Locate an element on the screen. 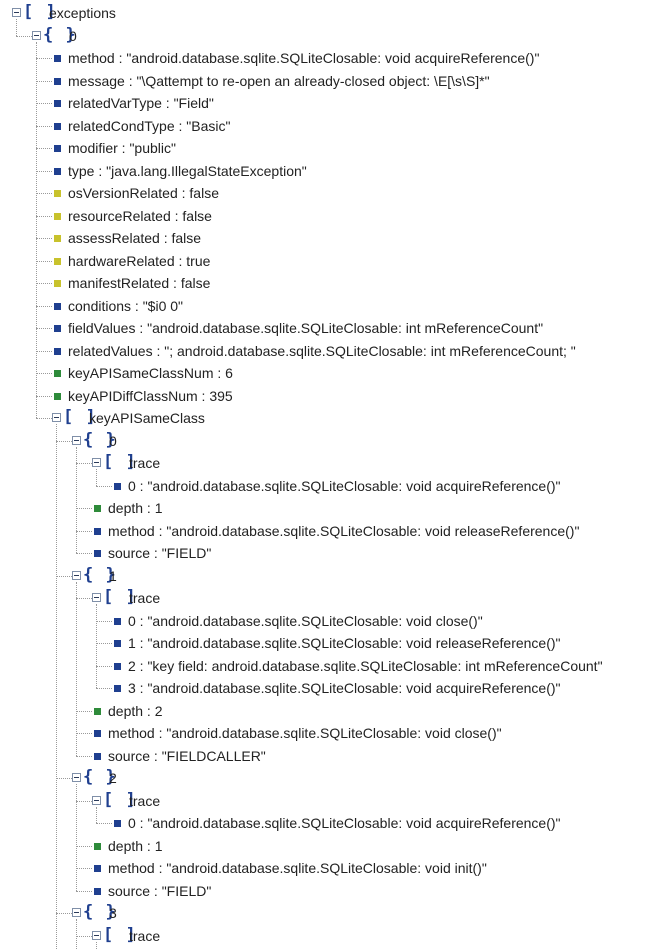  node-label: resourceRelated : false is located at coordinates (140, 215).